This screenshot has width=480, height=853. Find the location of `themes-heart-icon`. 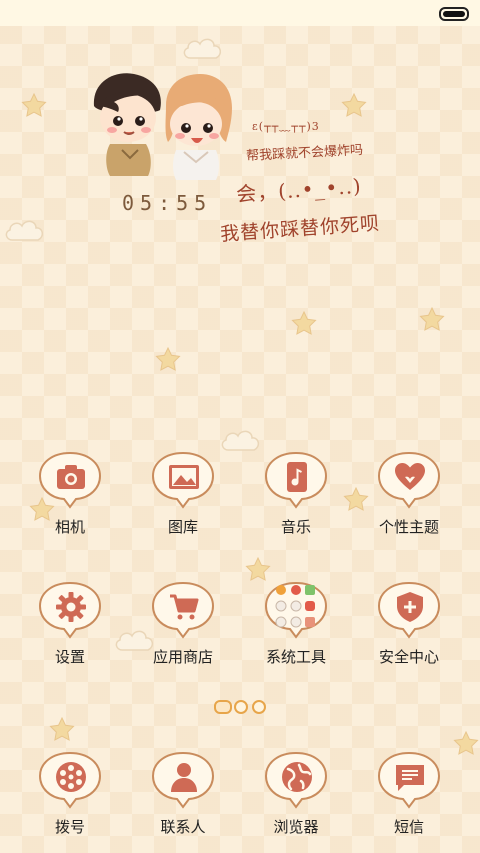

themes-heart-icon is located at coordinates (409, 479).